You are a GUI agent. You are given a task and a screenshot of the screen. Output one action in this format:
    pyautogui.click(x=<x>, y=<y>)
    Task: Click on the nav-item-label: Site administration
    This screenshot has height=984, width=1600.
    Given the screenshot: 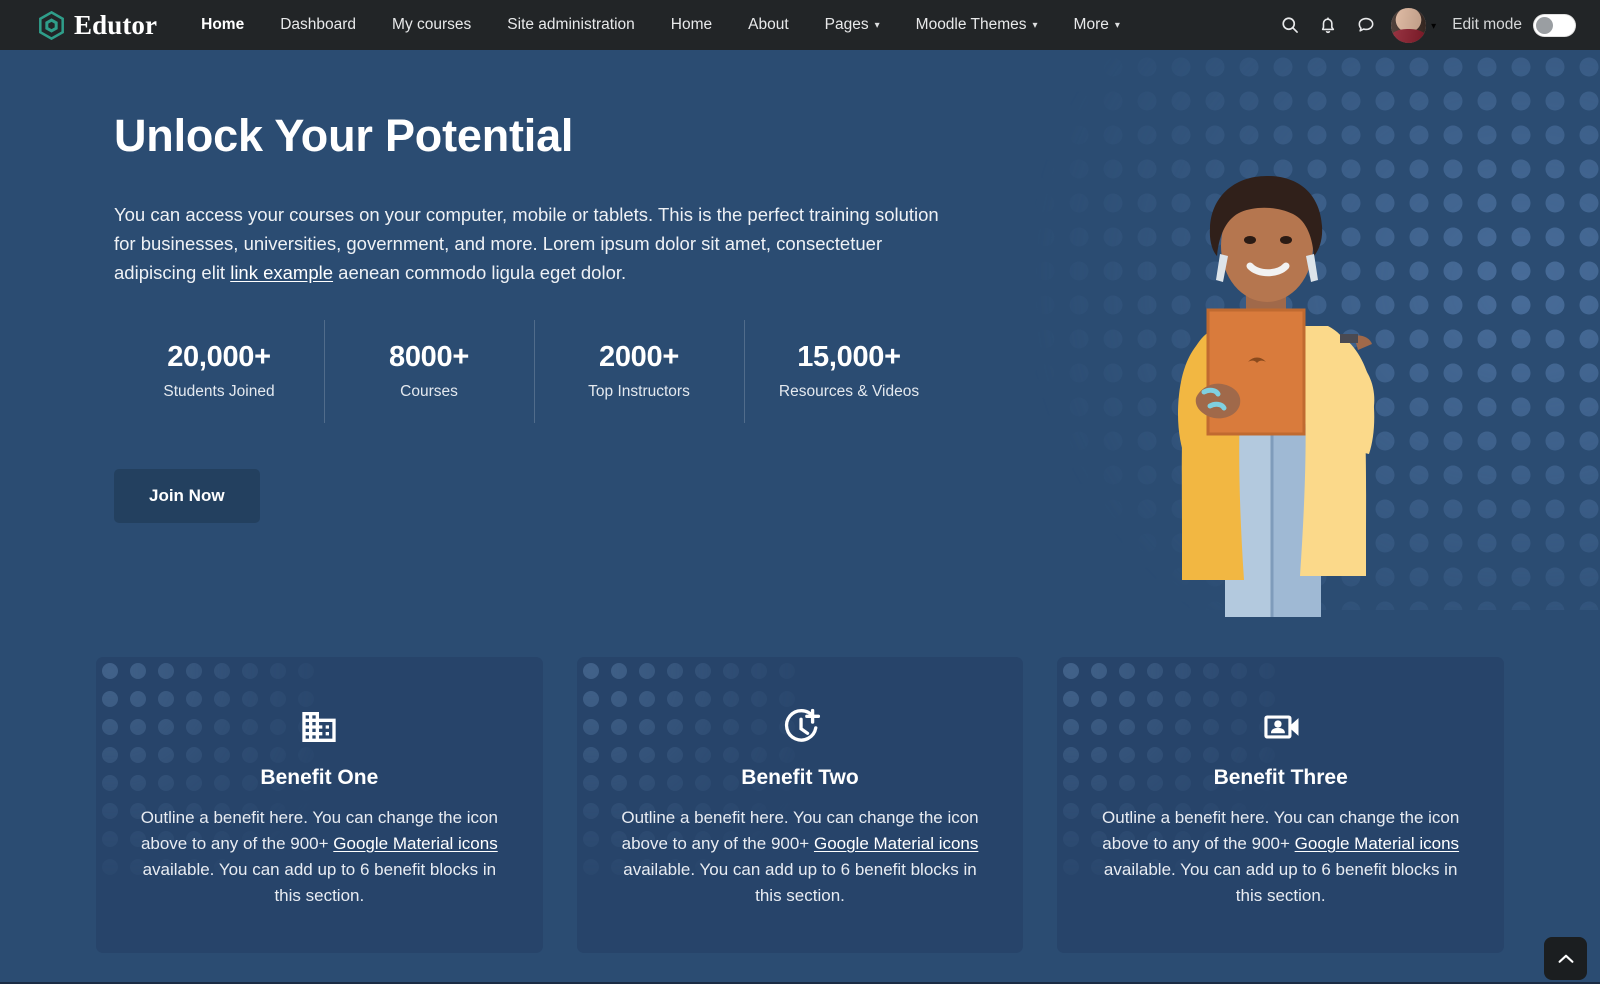 What is the action you would take?
    pyautogui.click(x=571, y=24)
    